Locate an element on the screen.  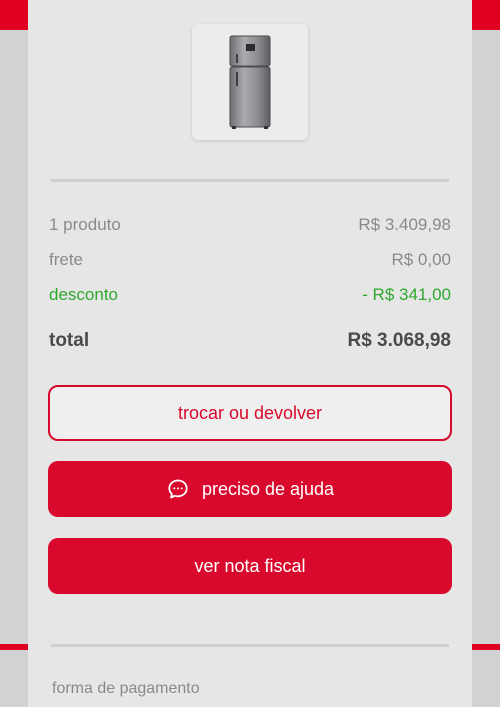
return-button-label: trocar ou devolver is located at coordinates (250, 412).